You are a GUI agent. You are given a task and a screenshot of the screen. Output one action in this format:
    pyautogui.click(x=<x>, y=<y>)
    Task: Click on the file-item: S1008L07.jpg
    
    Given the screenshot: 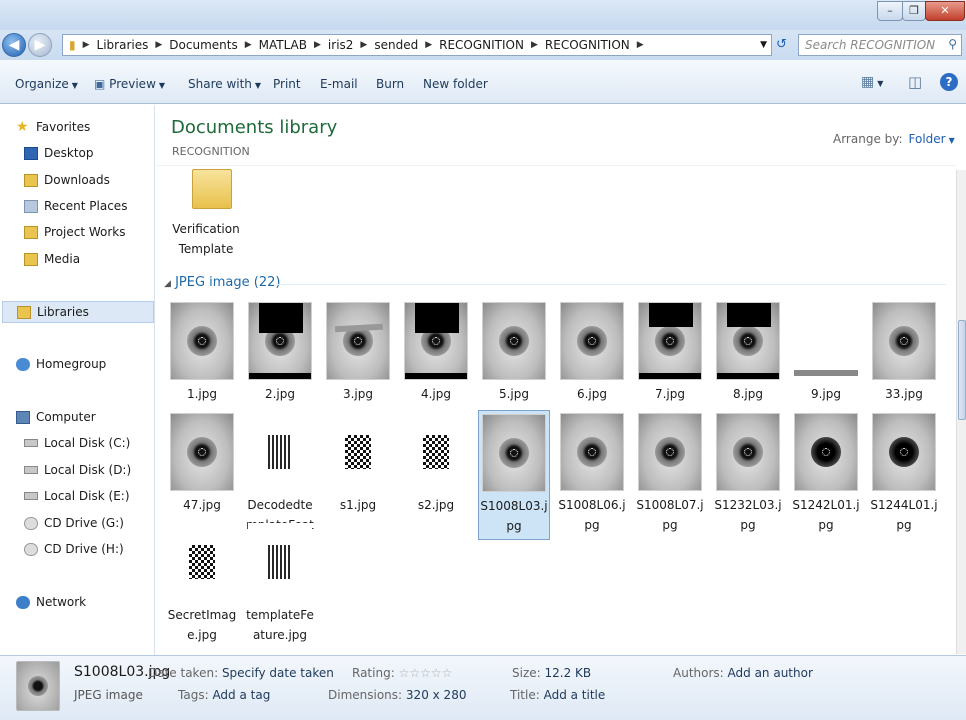 What is the action you would take?
    pyautogui.click(x=670, y=474)
    